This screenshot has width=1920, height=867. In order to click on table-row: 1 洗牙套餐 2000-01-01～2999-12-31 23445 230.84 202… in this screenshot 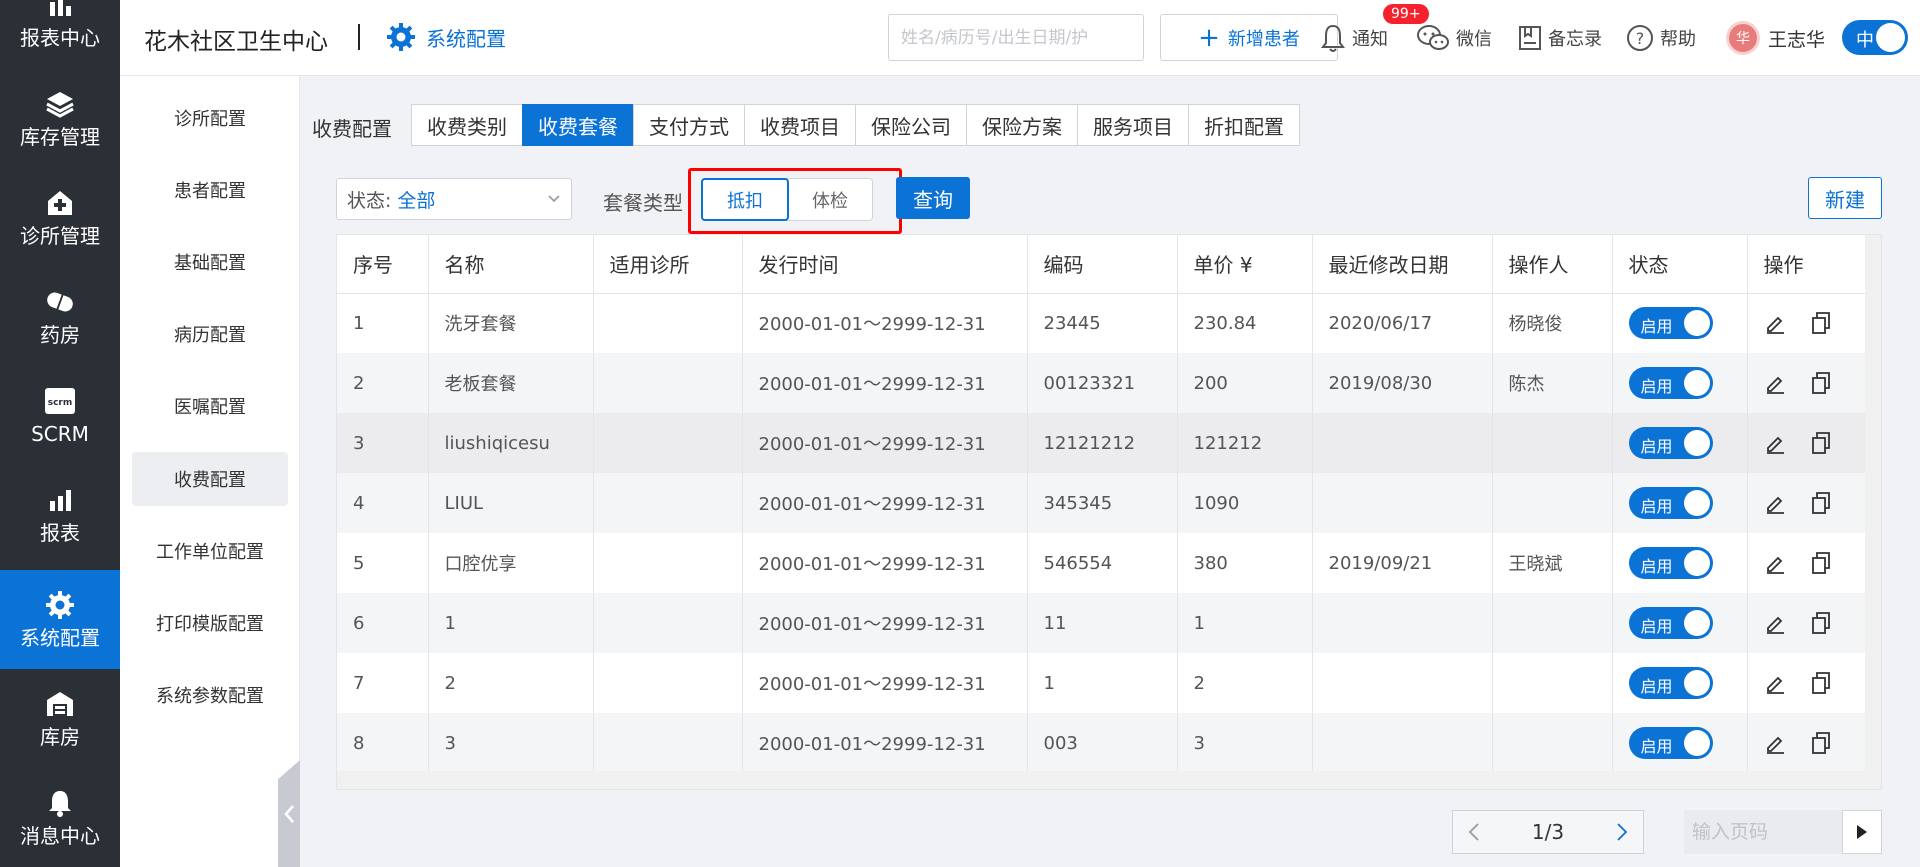, I will do `click(1102, 323)`.